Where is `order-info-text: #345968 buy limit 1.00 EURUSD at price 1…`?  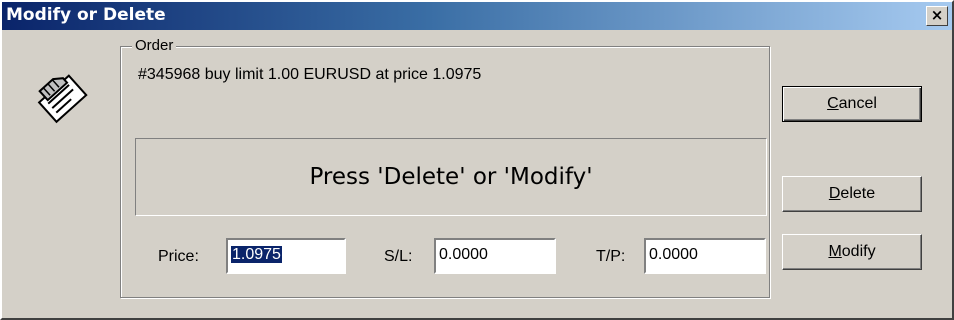 order-info-text: #345968 buy limit 1.00 EURUSD at price 1… is located at coordinates (310, 74).